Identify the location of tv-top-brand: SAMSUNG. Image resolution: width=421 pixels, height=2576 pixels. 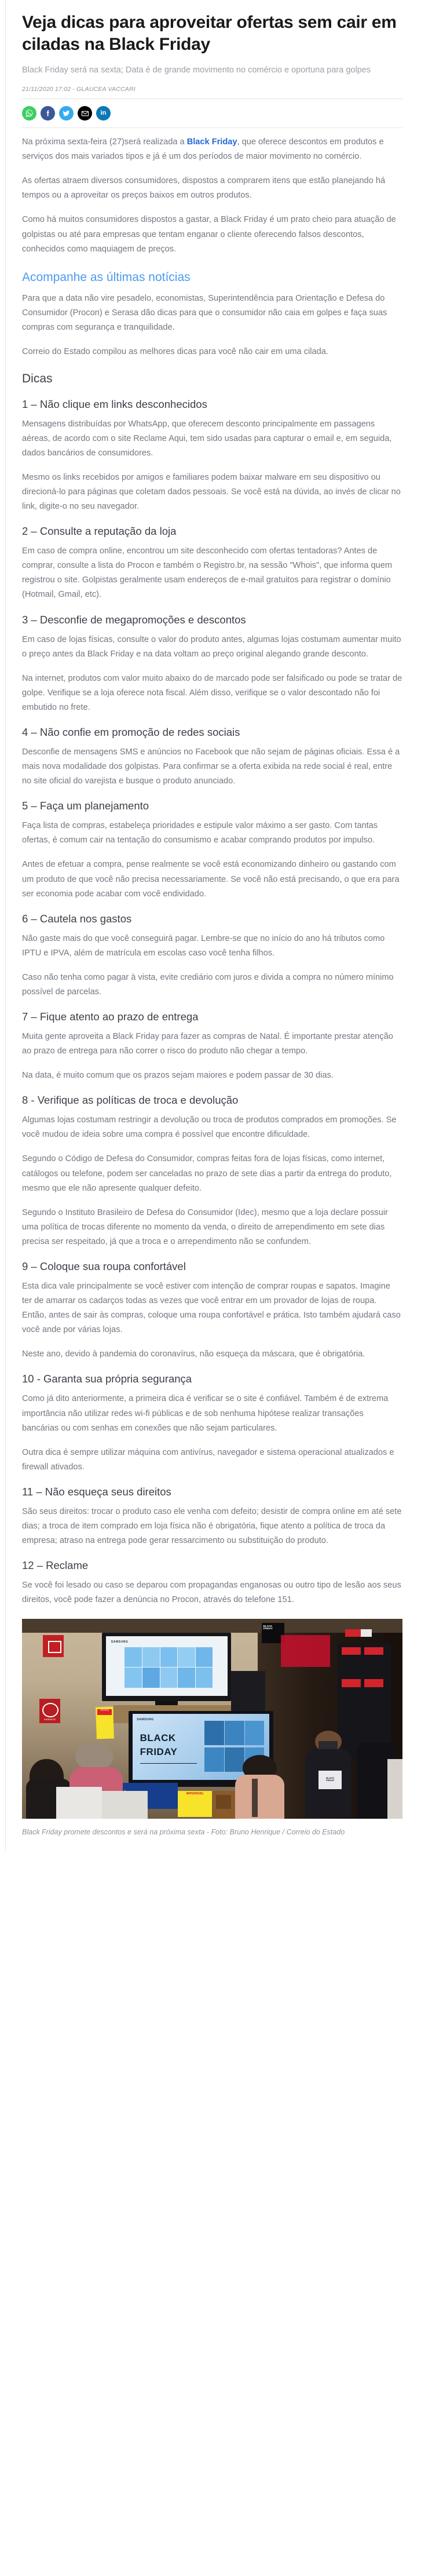
(120, 1642).